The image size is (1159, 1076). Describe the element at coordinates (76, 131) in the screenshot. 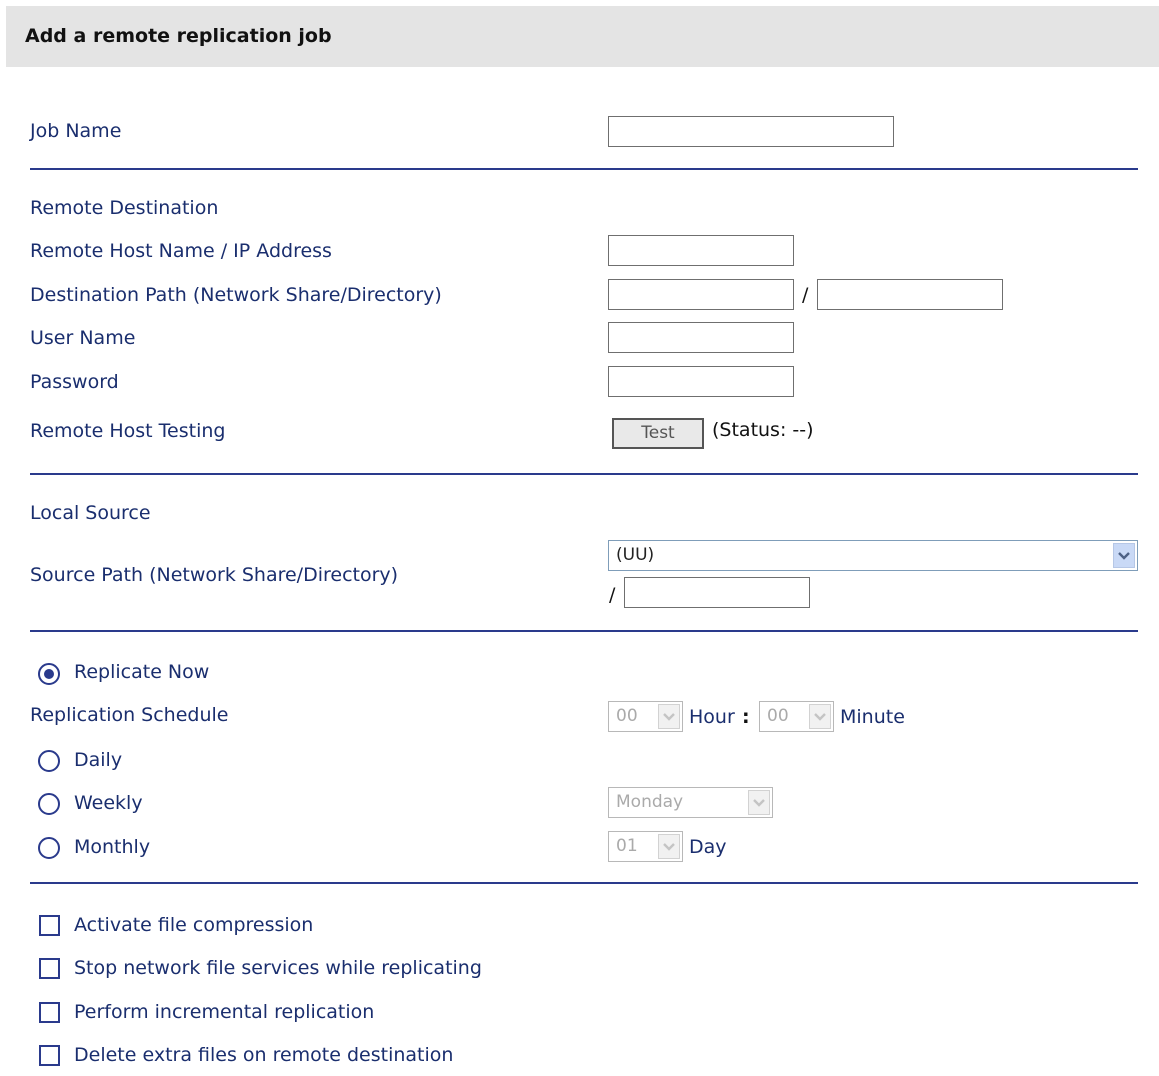

I see `job-name-label: Job Name` at that location.